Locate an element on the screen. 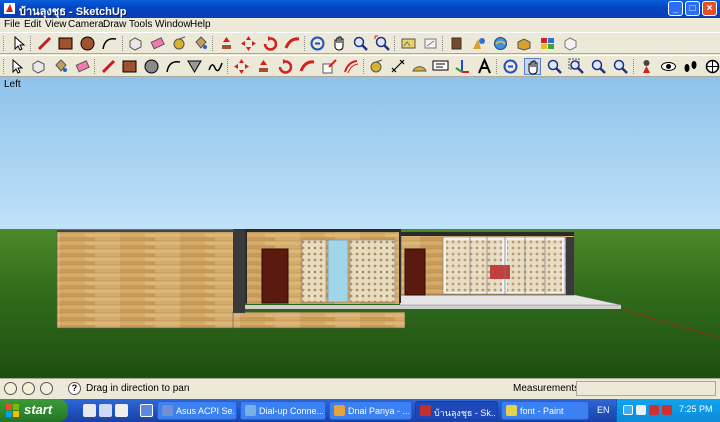 The width and height of the screenshot is (720, 422). walk-icon is located at coordinates (690, 66).